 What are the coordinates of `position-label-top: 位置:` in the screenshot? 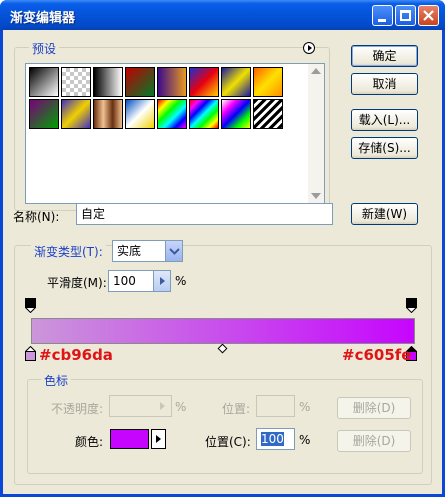 It's located at (236, 409).